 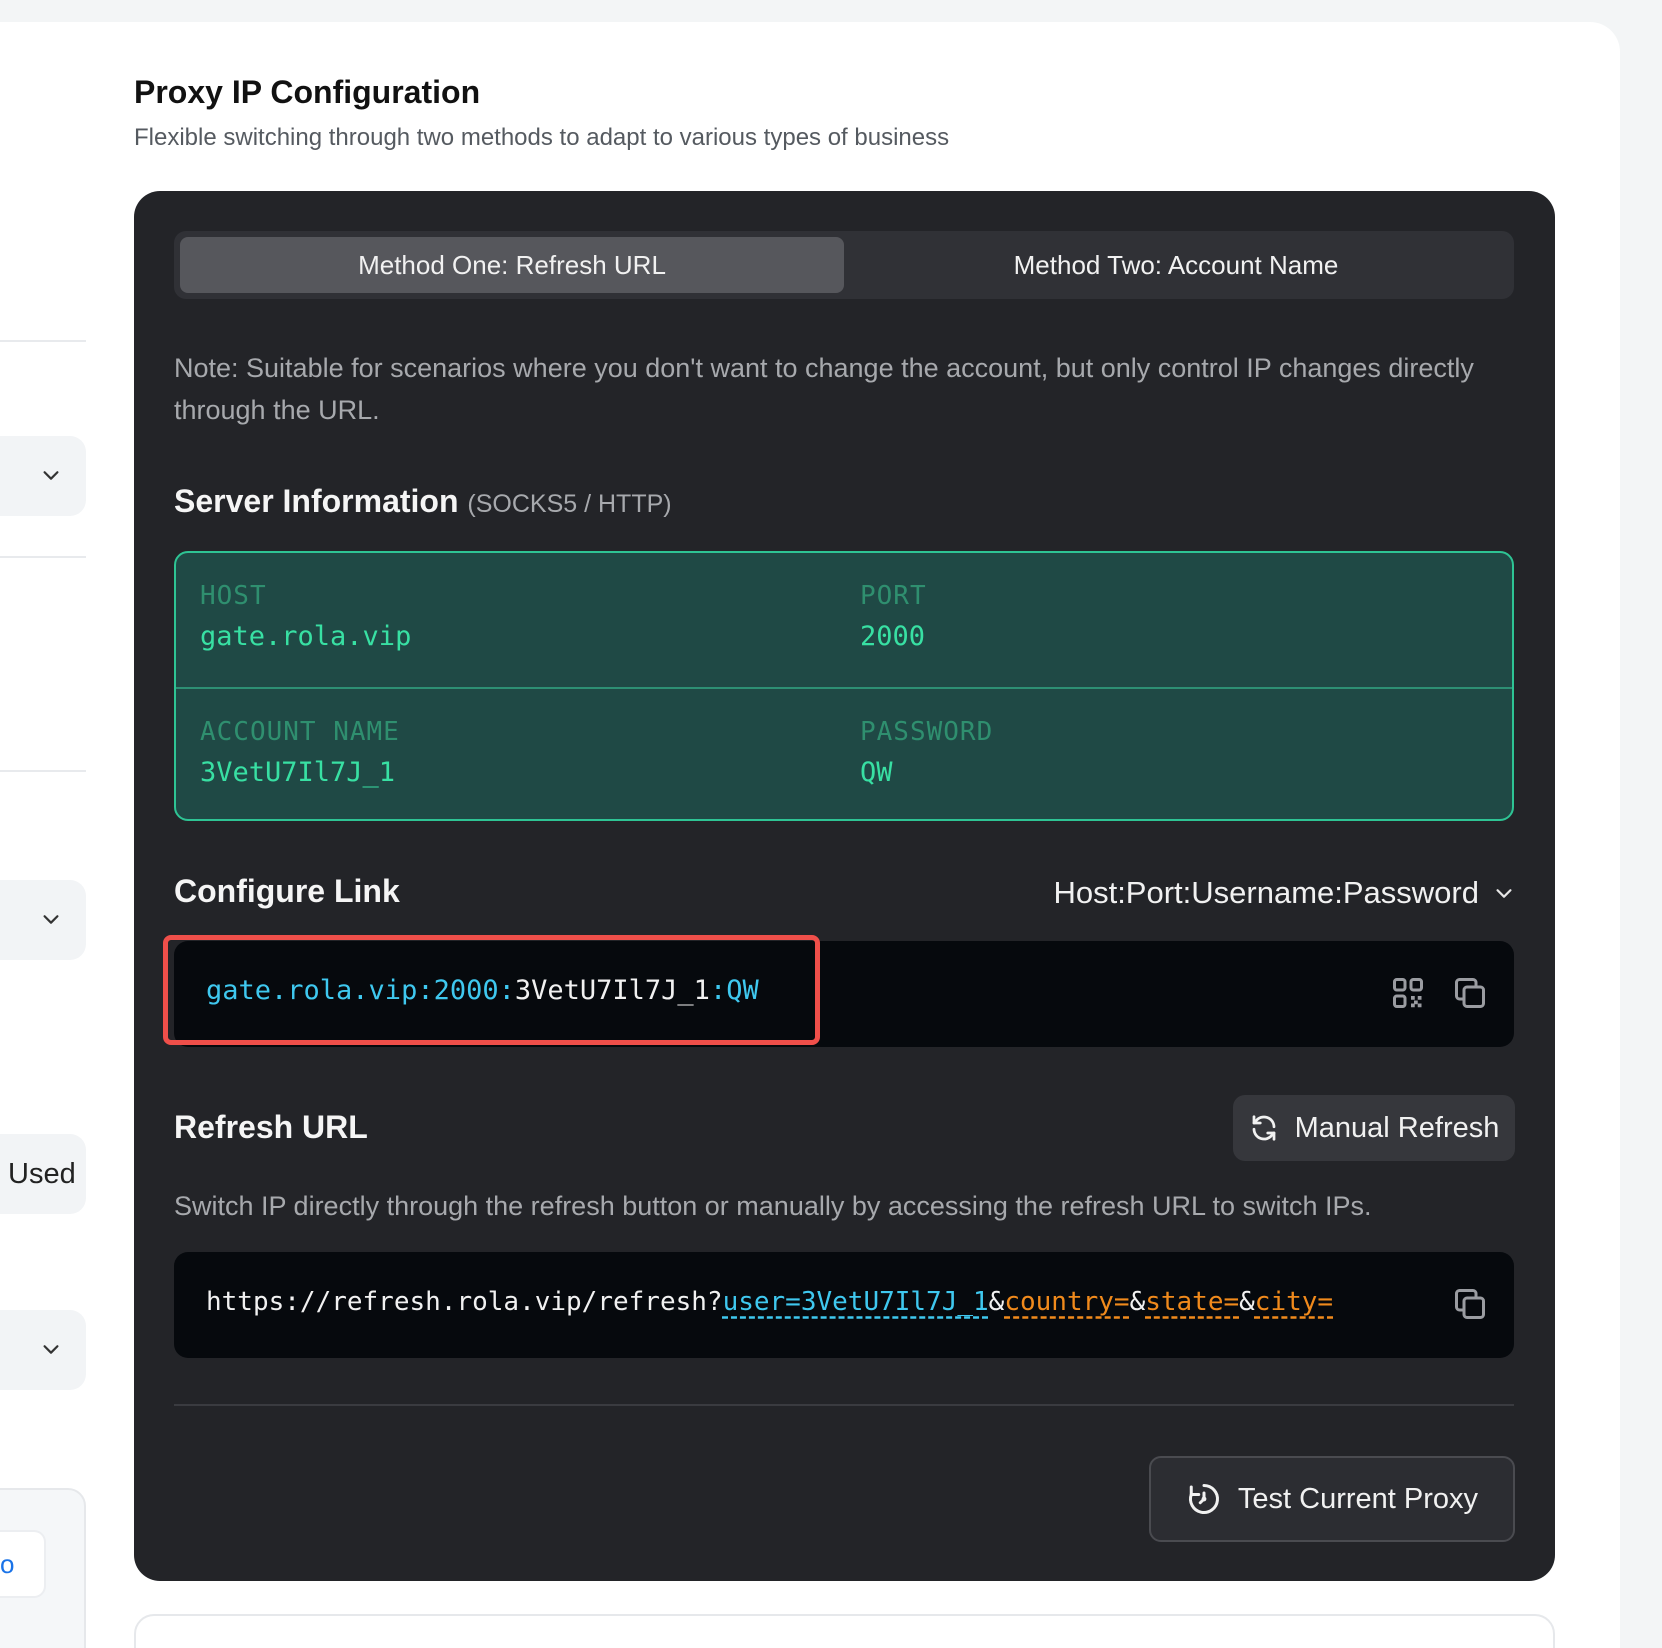 I want to click on configure-link-highlight, so click(x=491, y=990).